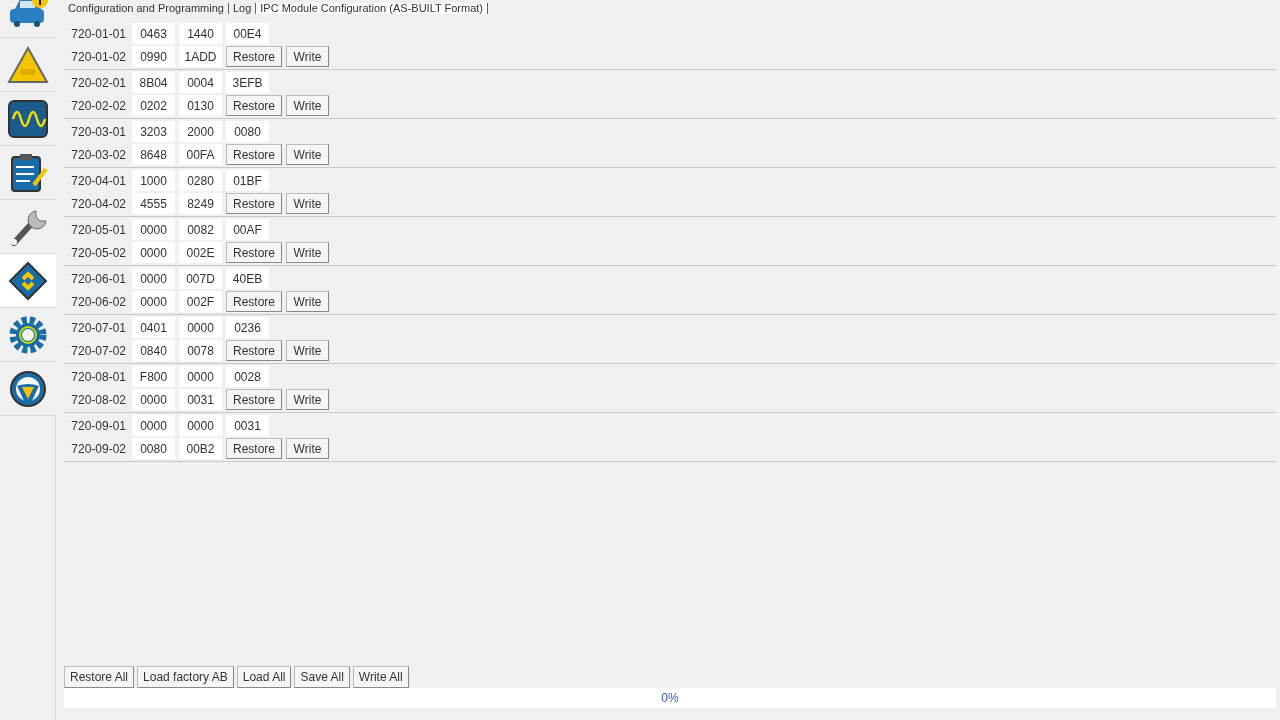  Describe the element at coordinates (98, 181) in the screenshot. I see `address-label: 720-04-01` at that location.